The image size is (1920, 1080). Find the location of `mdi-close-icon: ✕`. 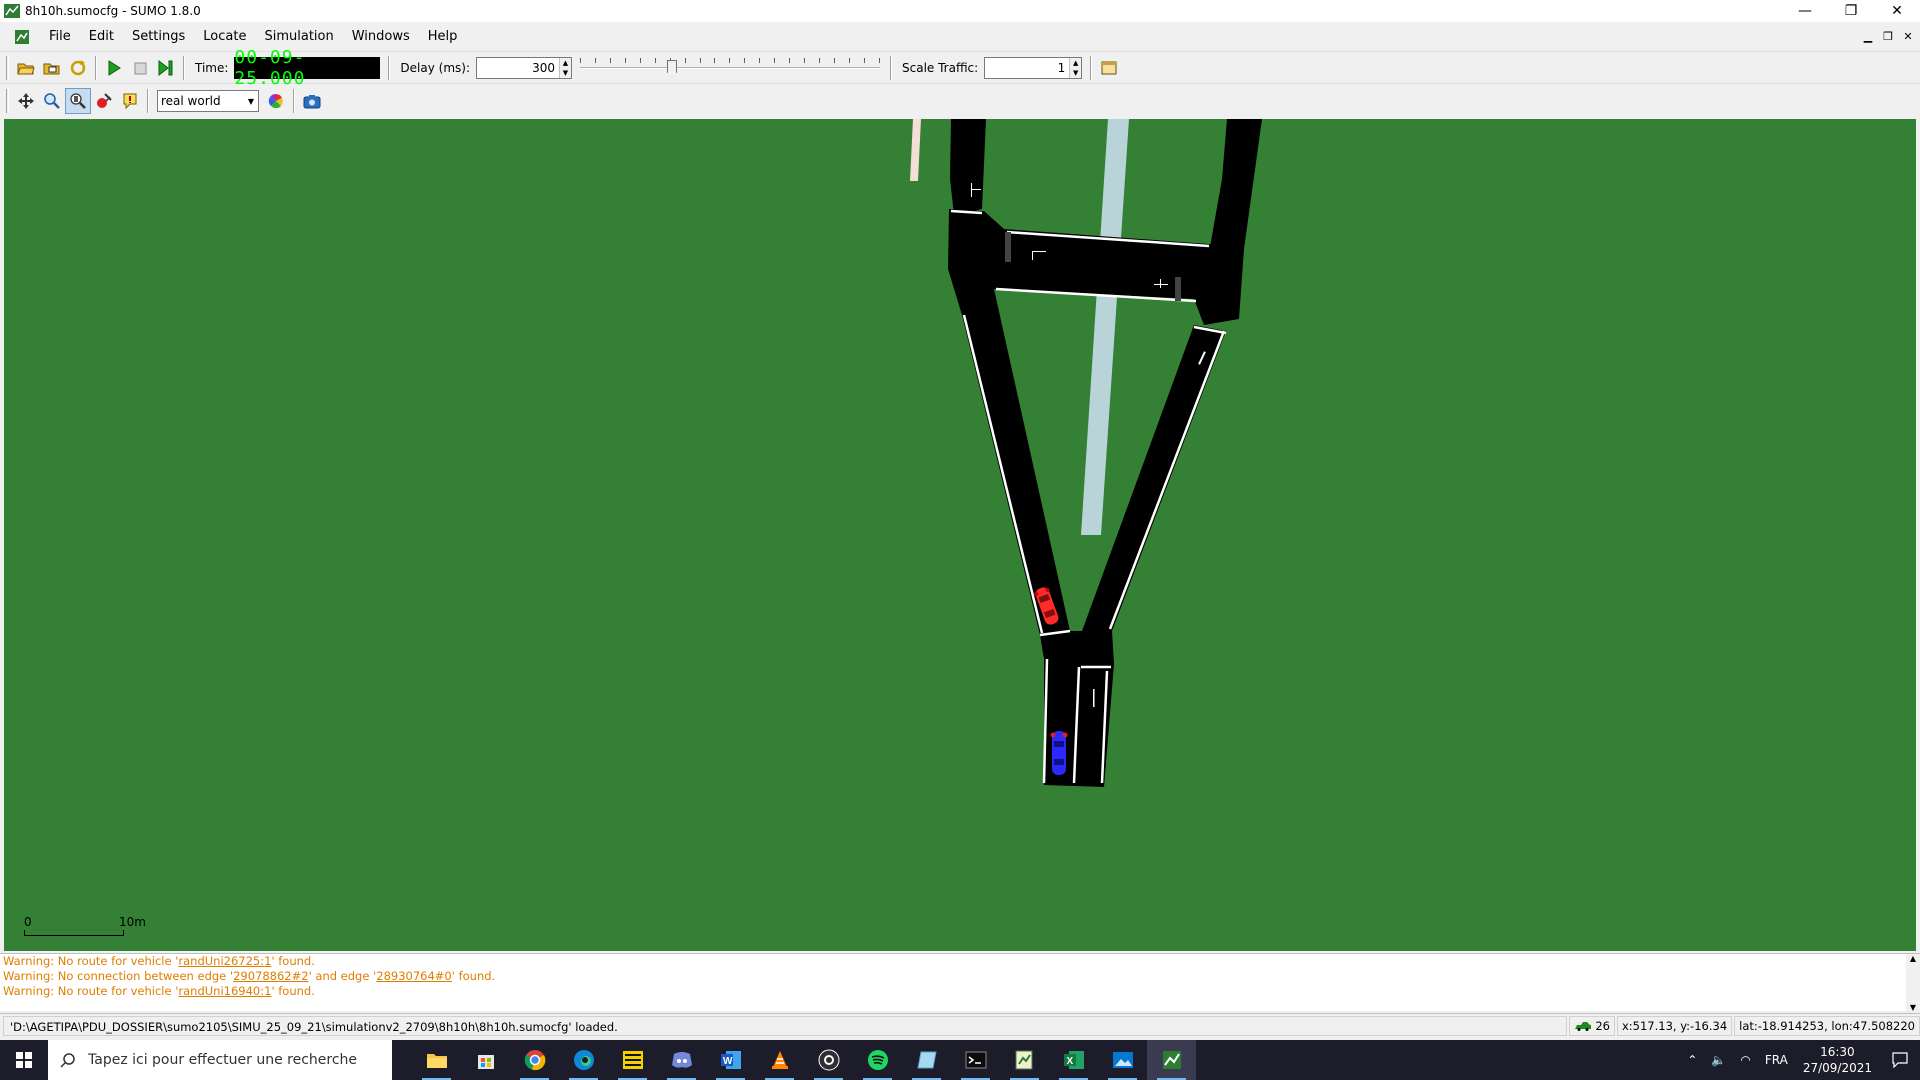

mdi-close-icon: ✕ is located at coordinates (1908, 36).